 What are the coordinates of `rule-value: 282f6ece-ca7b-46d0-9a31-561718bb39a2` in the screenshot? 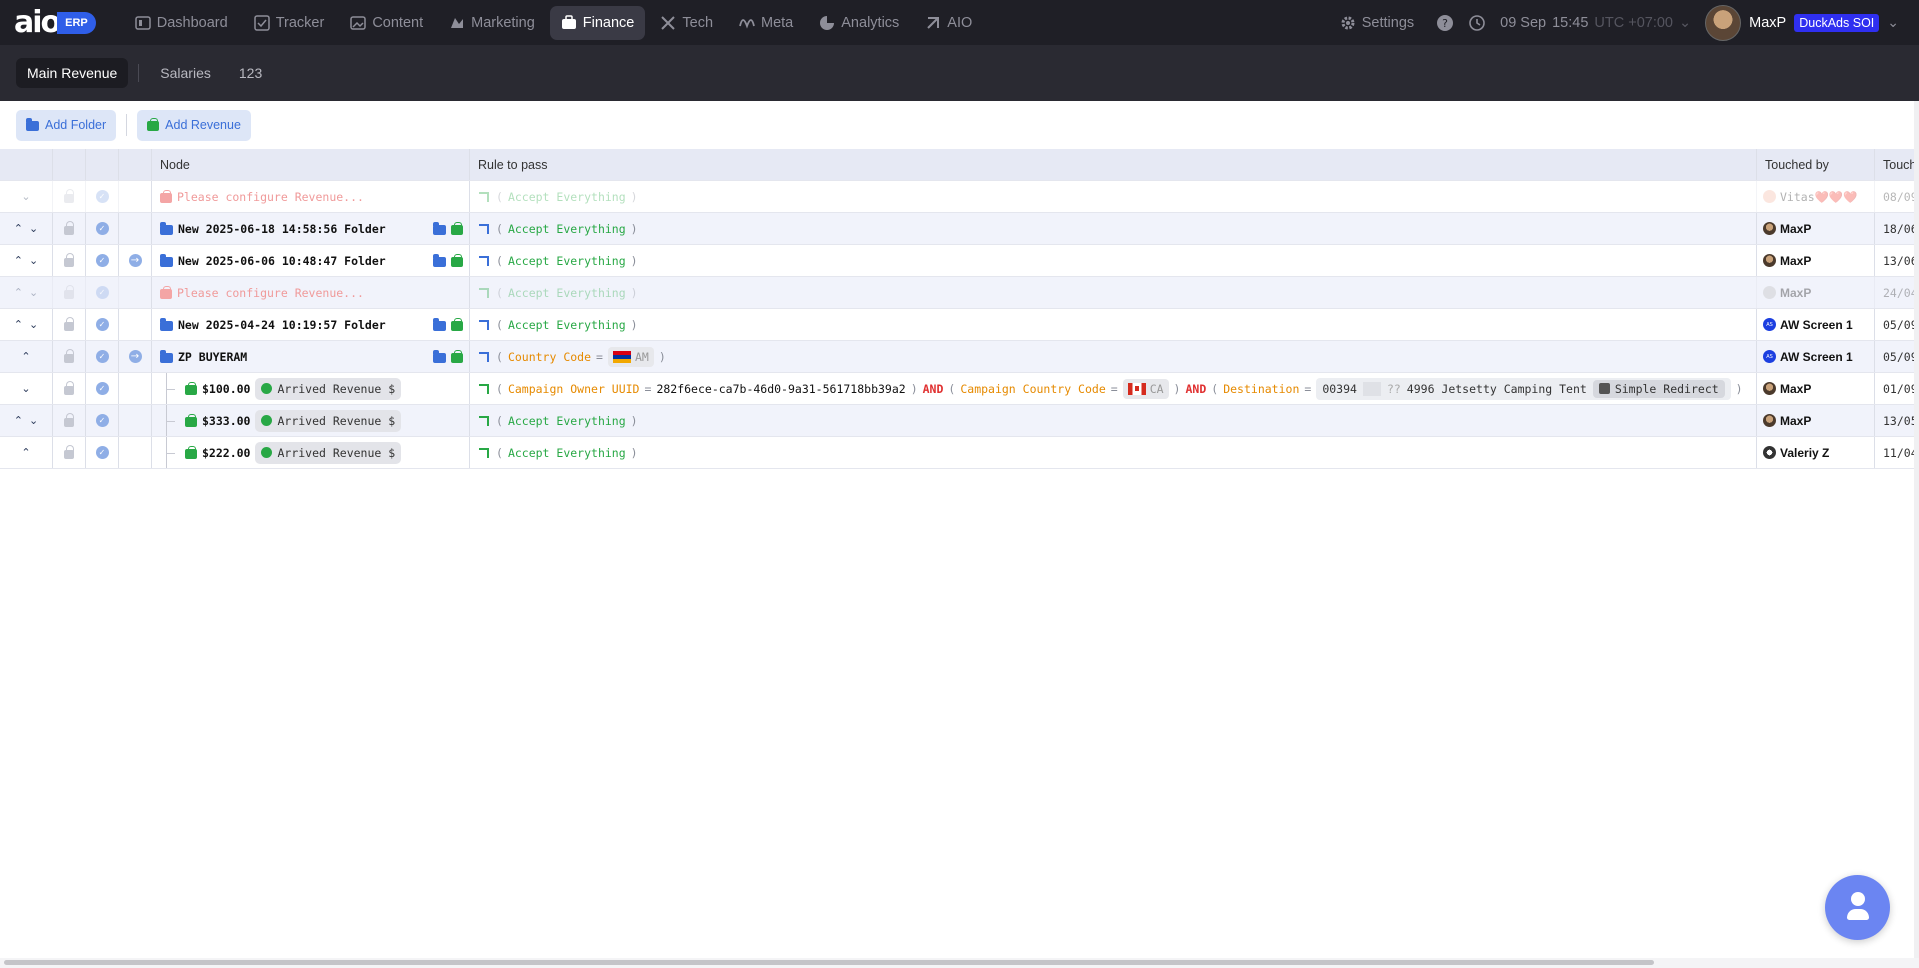 It's located at (780, 389).